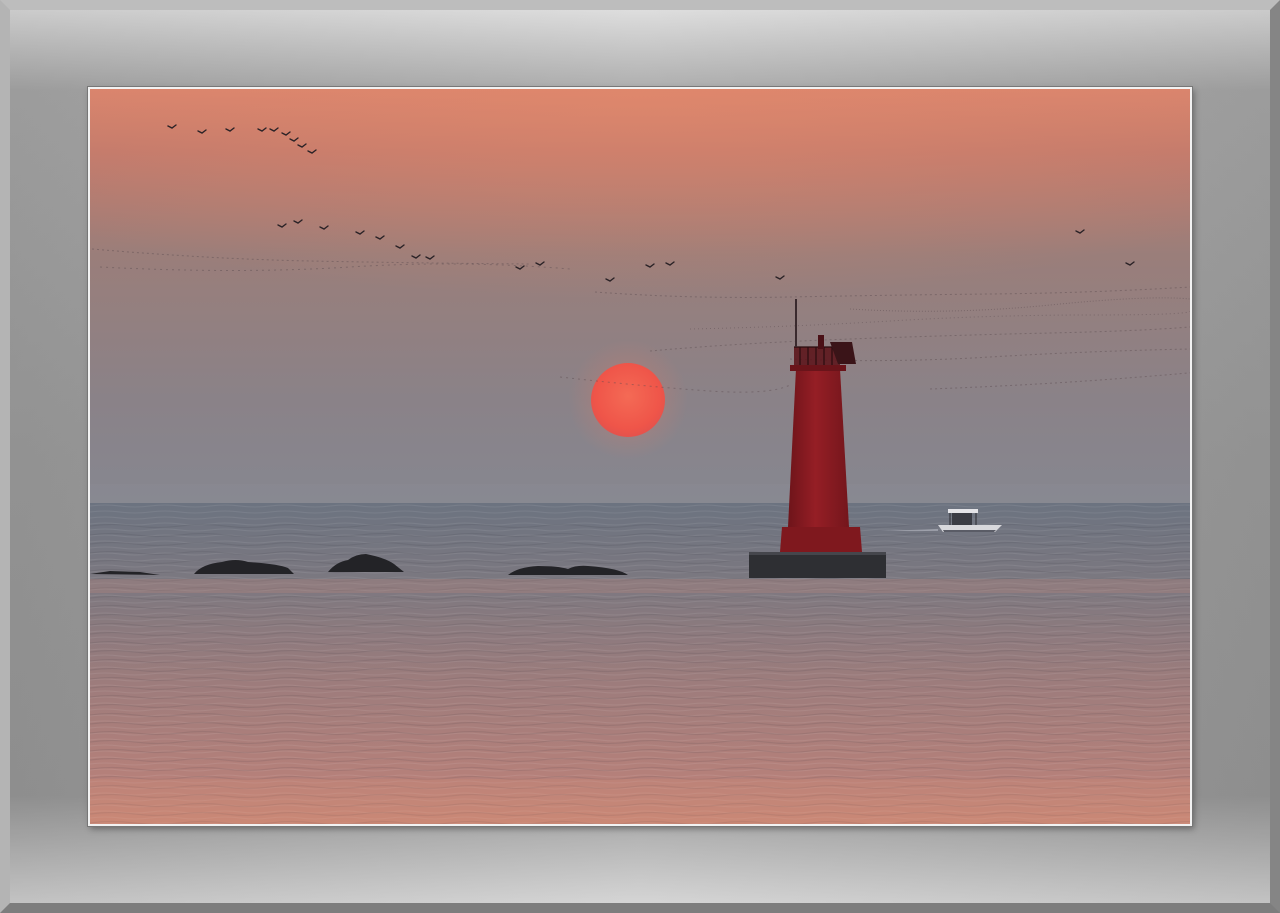 The height and width of the screenshot is (913, 1280). Describe the element at coordinates (628, 400) in the screenshot. I see `sun` at that location.